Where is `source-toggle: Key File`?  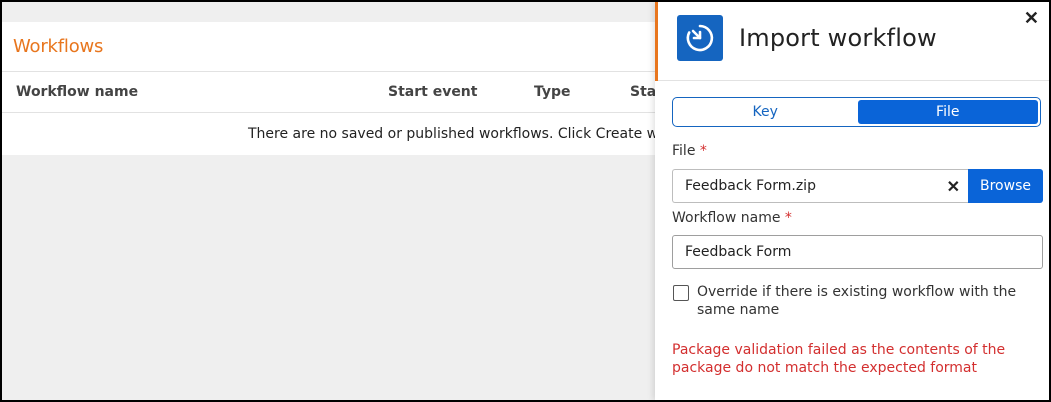 source-toggle: Key File is located at coordinates (856, 112).